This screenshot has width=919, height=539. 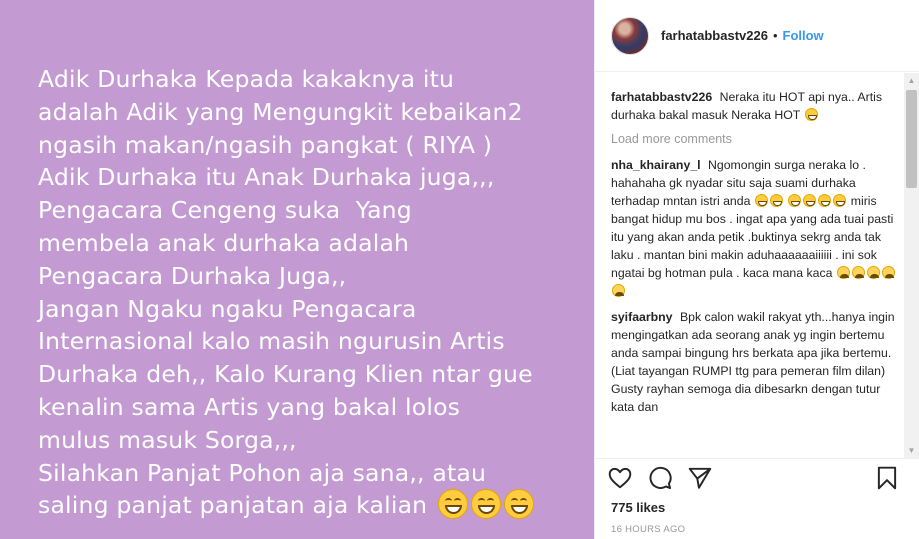 What do you see at coordinates (887, 478) in the screenshot?
I see `bookmark-icon` at bounding box center [887, 478].